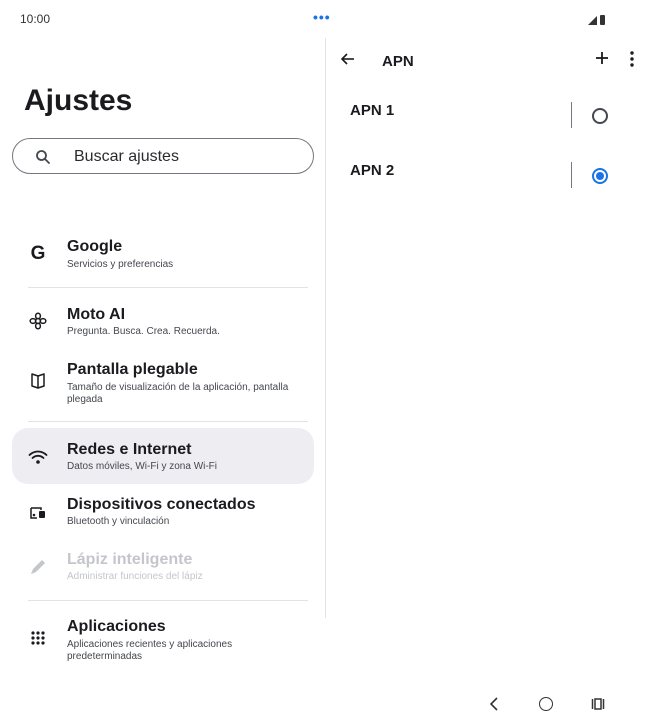  What do you see at coordinates (132, 369) in the screenshot?
I see `settings-item-title: Pantalla plegable` at bounding box center [132, 369].